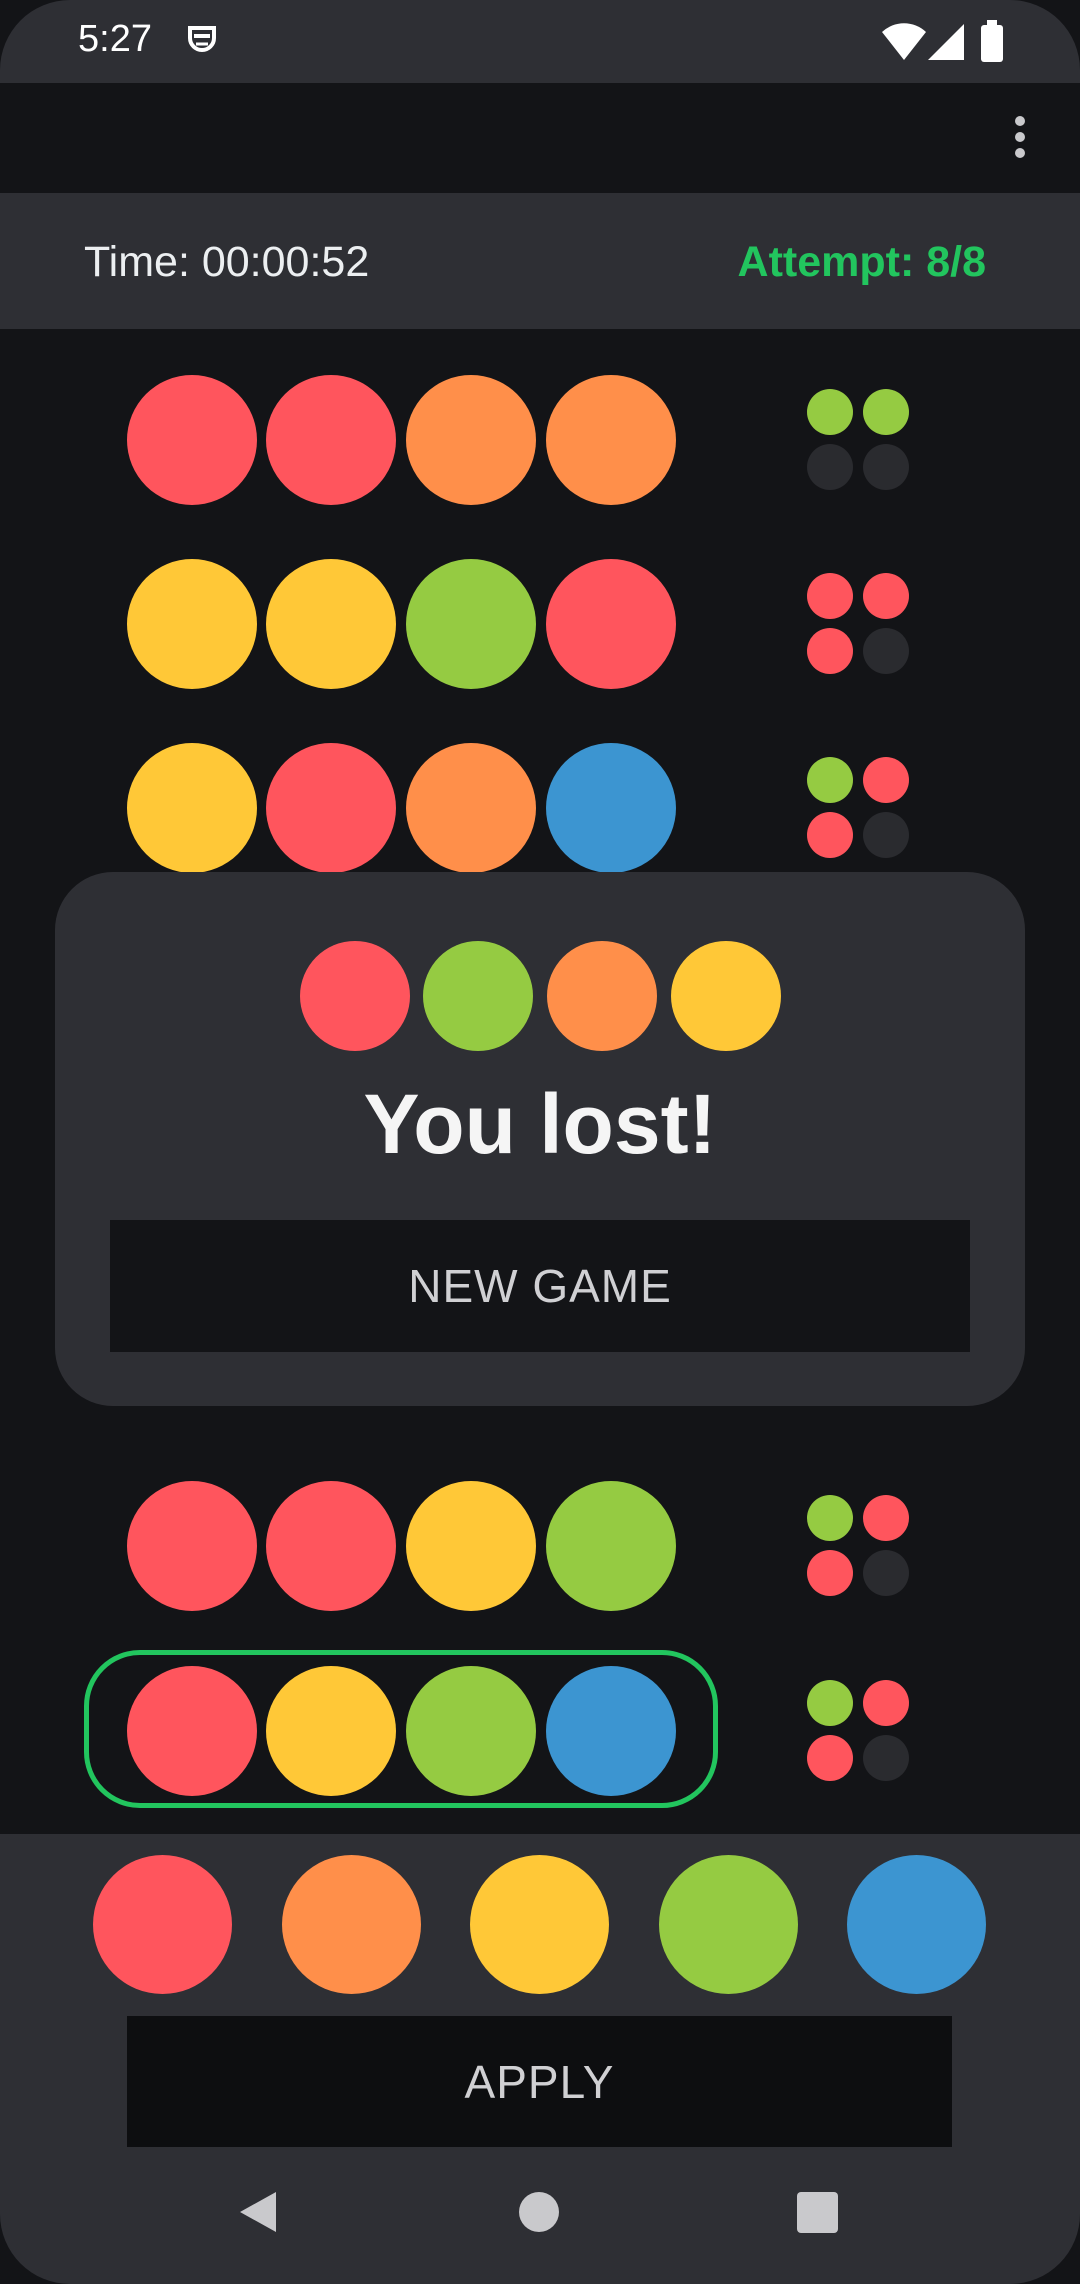 The image size is (1080, 2284). Describe the element at coordinates (539, 1924) in the screenshot. I see `palette-color-yellow` at that location.